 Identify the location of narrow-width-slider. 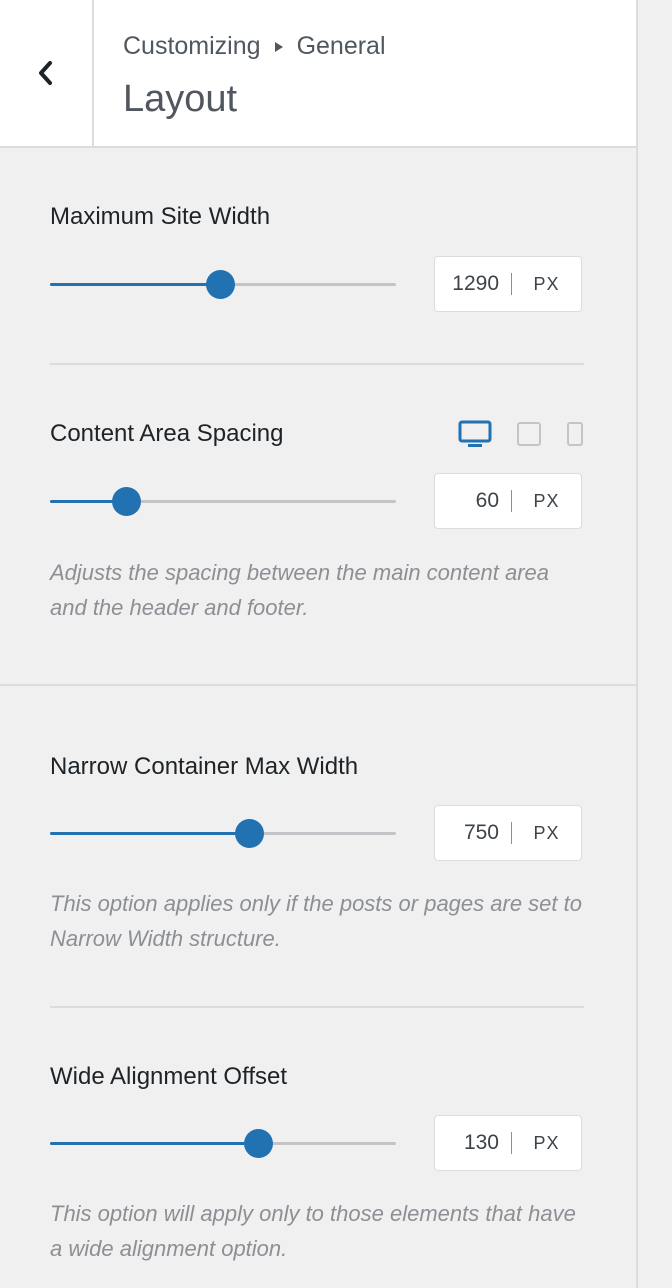
(223, 833).